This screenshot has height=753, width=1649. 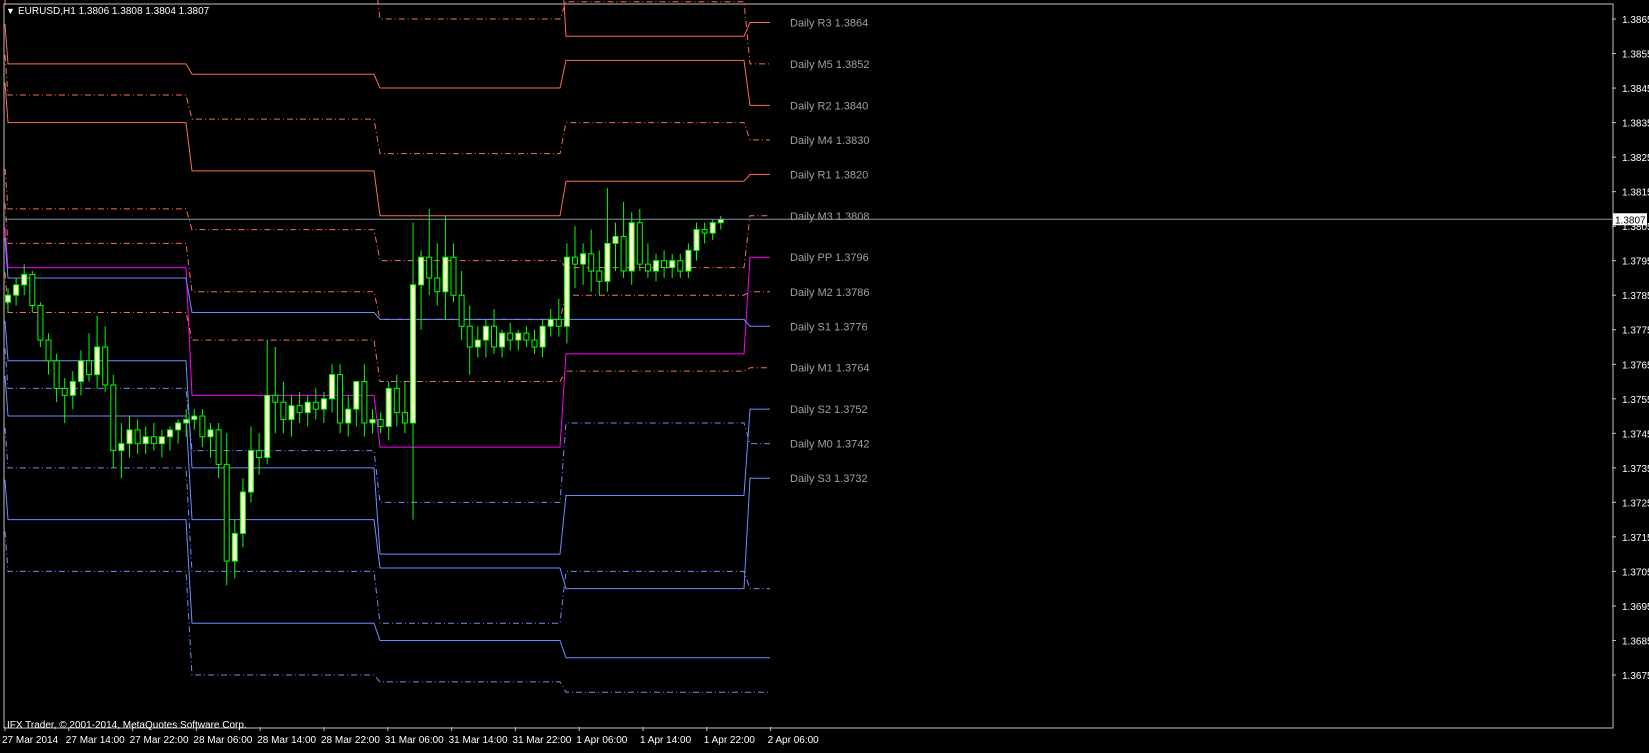 What do you see at coordinates (30, 740) in the screenshot?
I see `x-tick-label: 27 Mar 2014` at bounding box center [30, 740].